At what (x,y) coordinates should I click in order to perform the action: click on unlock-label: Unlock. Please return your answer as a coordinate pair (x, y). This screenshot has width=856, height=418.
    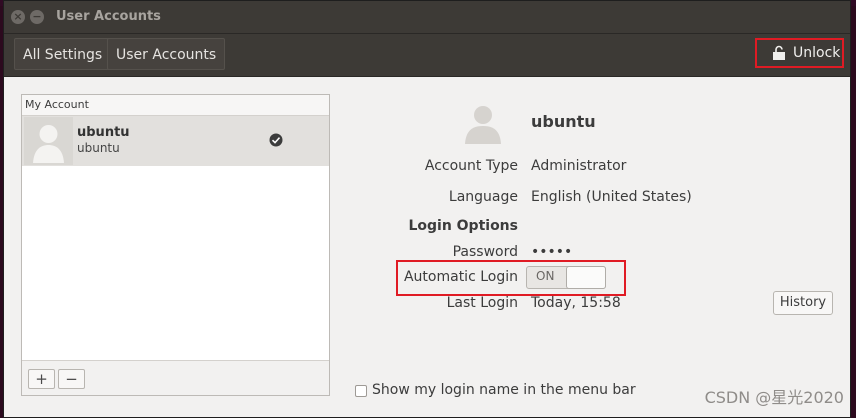
    Looking at the image, I should click on (817, 53).